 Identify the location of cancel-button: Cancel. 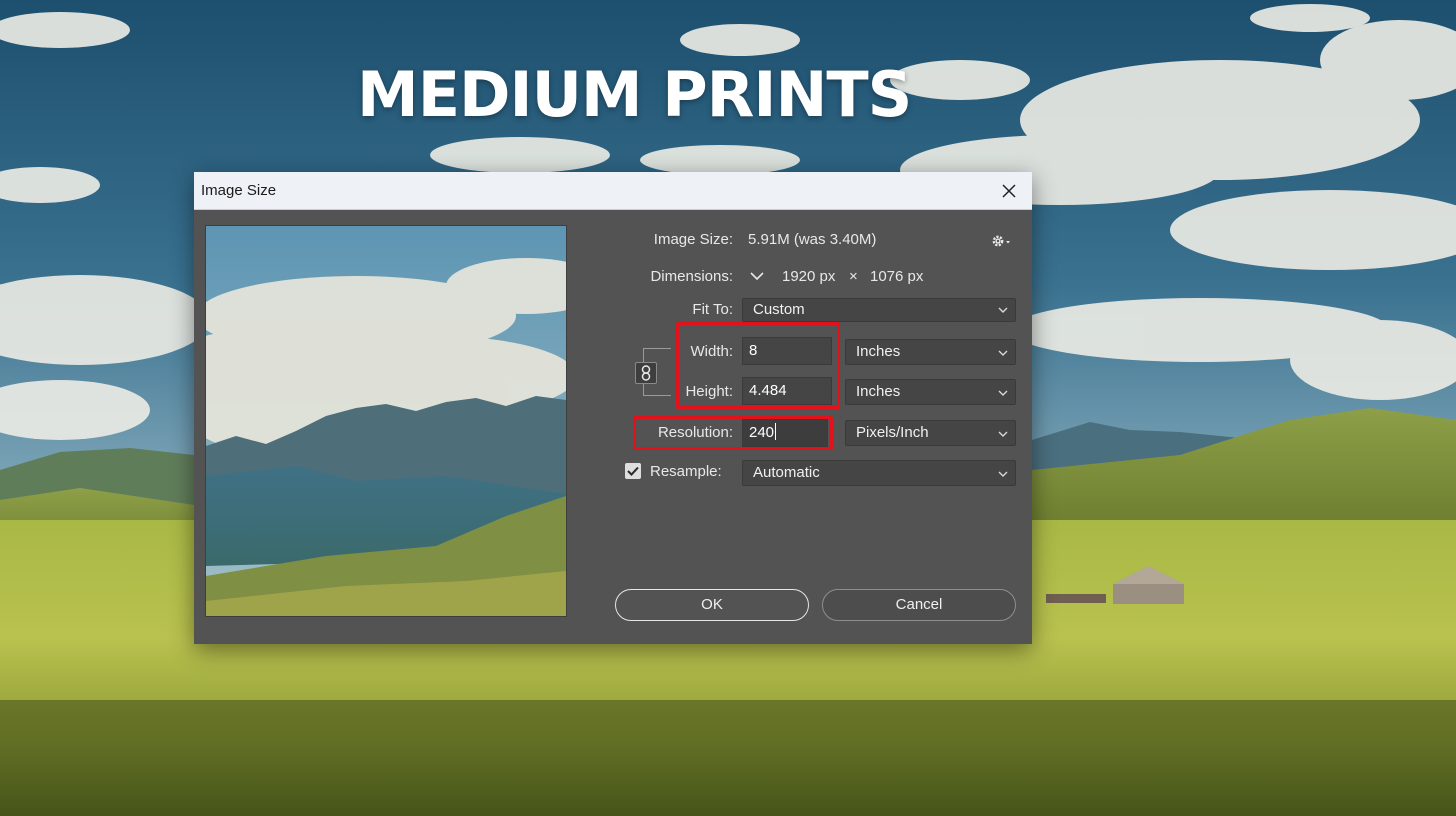
(919, 605).